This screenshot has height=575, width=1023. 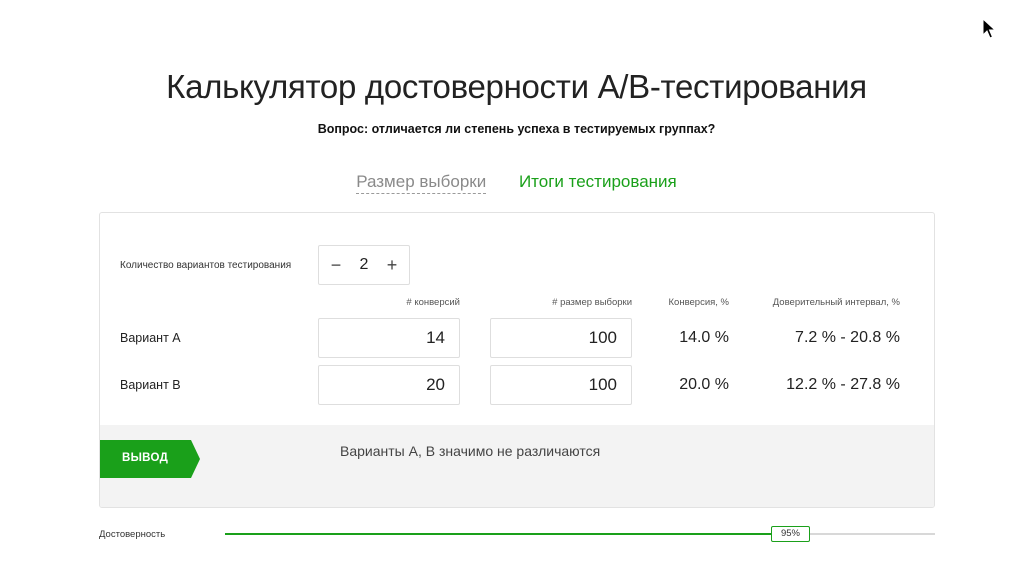 I want to click on confidence-label: Достоверность, so click(x=132, y=534).